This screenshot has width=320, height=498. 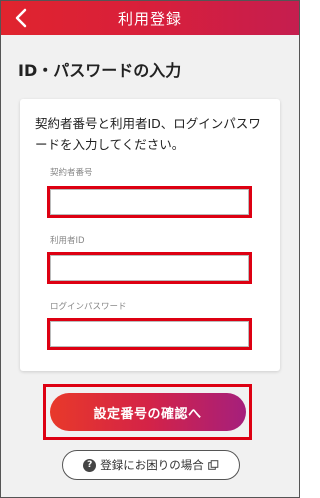 I want to click on header-title: 利用登録, so click(x=149, y=18).